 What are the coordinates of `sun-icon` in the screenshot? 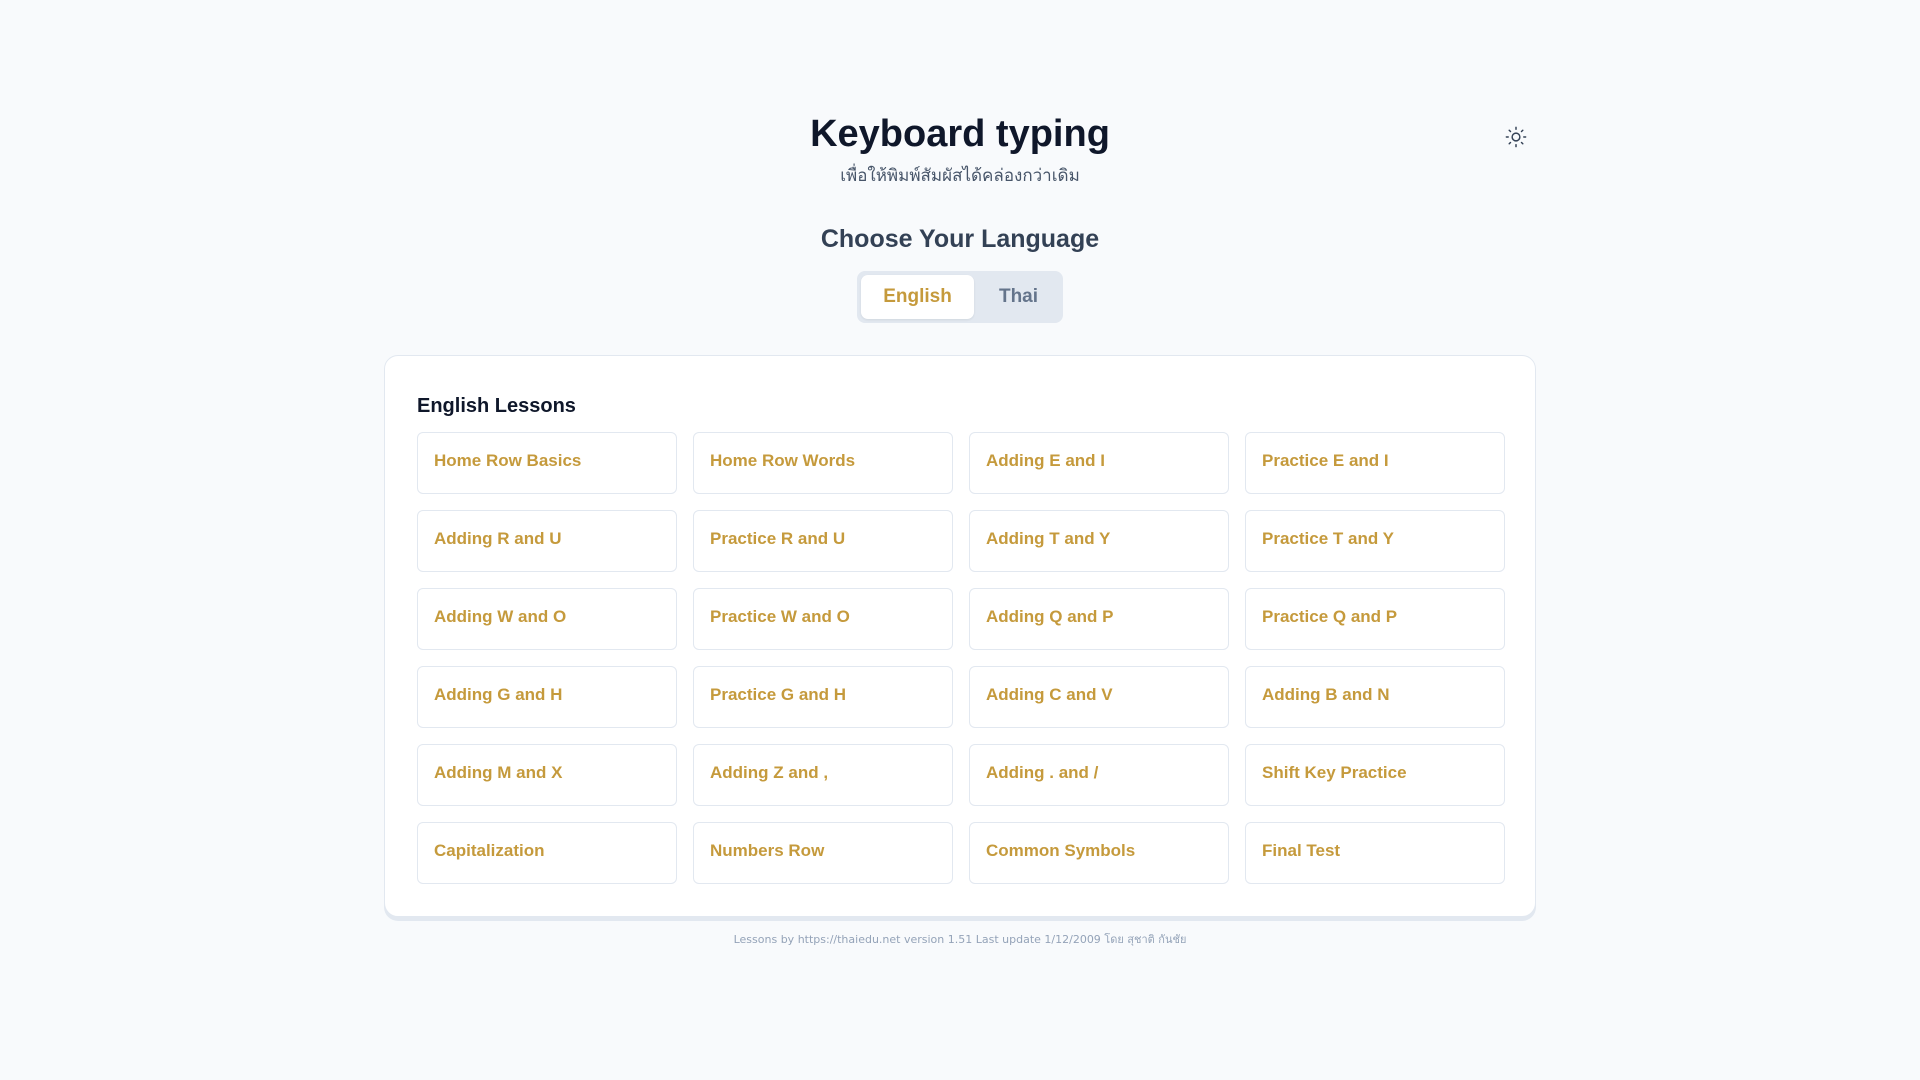 It's located at (1516, 137).